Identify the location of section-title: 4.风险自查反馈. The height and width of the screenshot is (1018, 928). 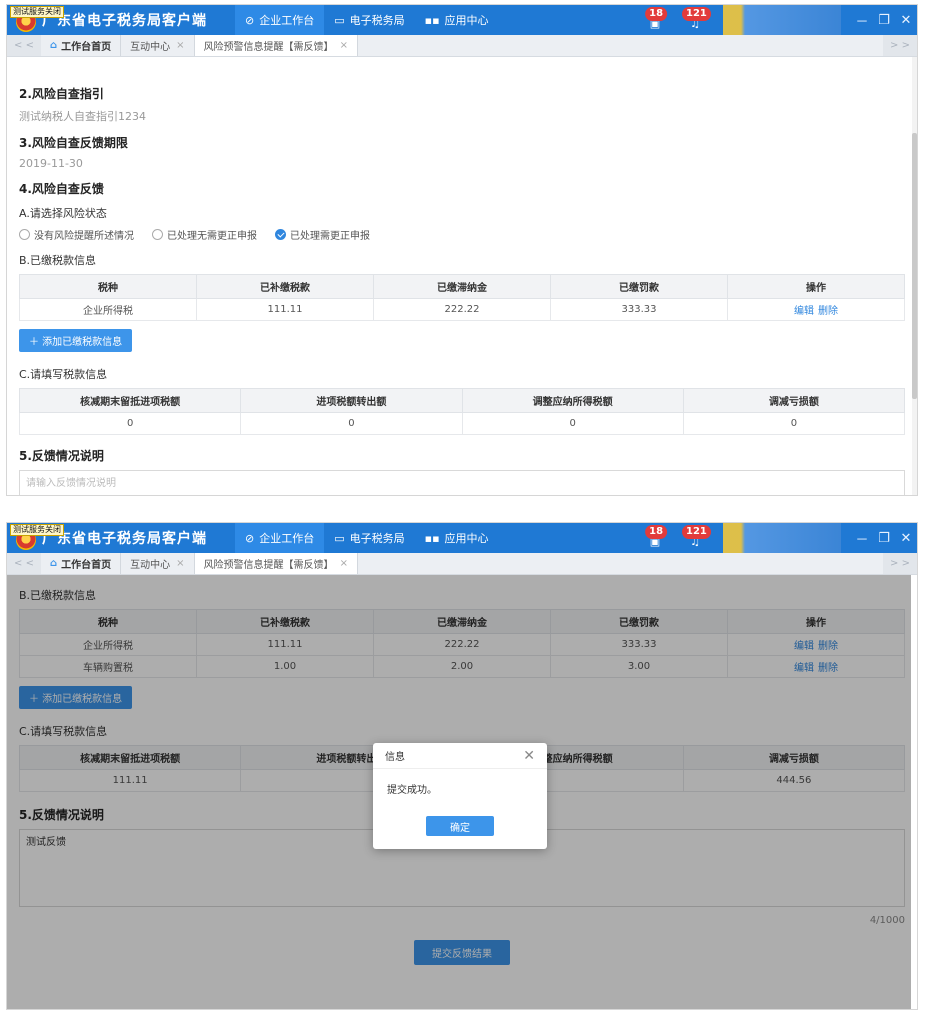
(61, 189).